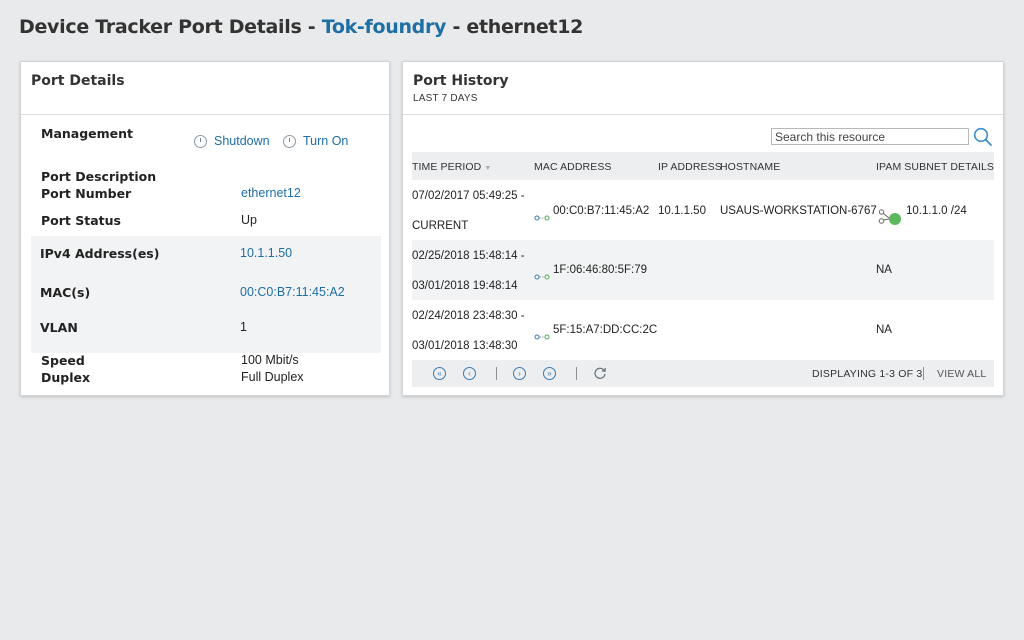  I want to click on view-all-link: VIEW ALL, so click(961, 374).